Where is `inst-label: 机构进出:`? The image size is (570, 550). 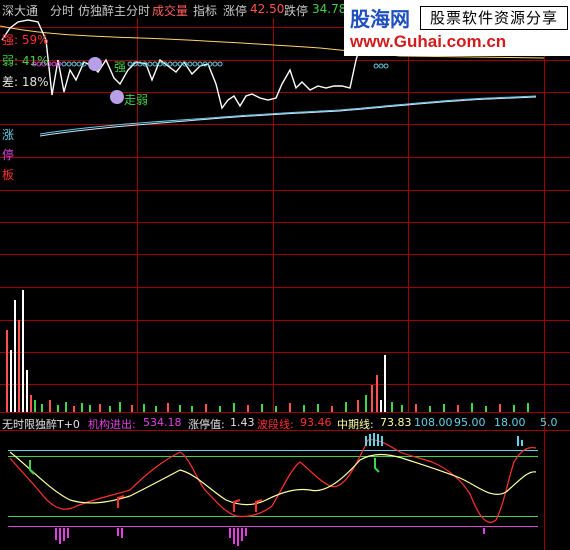 inst-label: 机构进出: is located at coordinates (112, 424).